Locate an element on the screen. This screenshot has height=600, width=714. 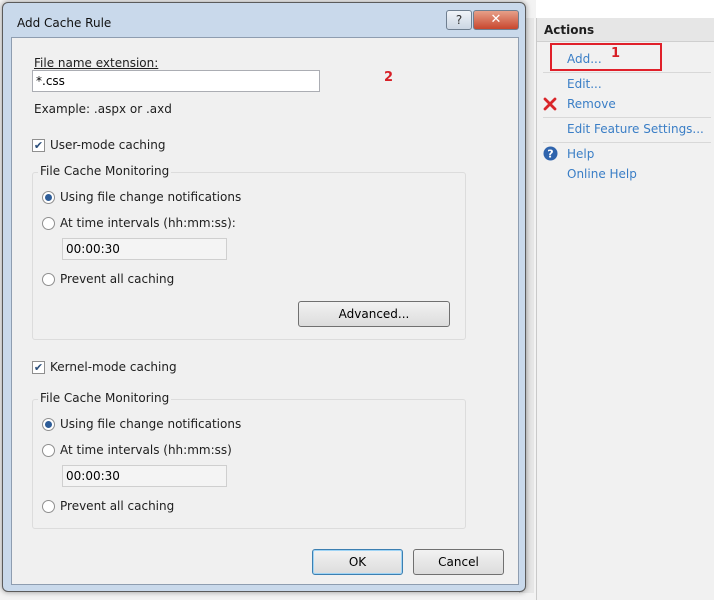
kernel-interval-input: 00:00:30 is located at coordinates (144, 476).